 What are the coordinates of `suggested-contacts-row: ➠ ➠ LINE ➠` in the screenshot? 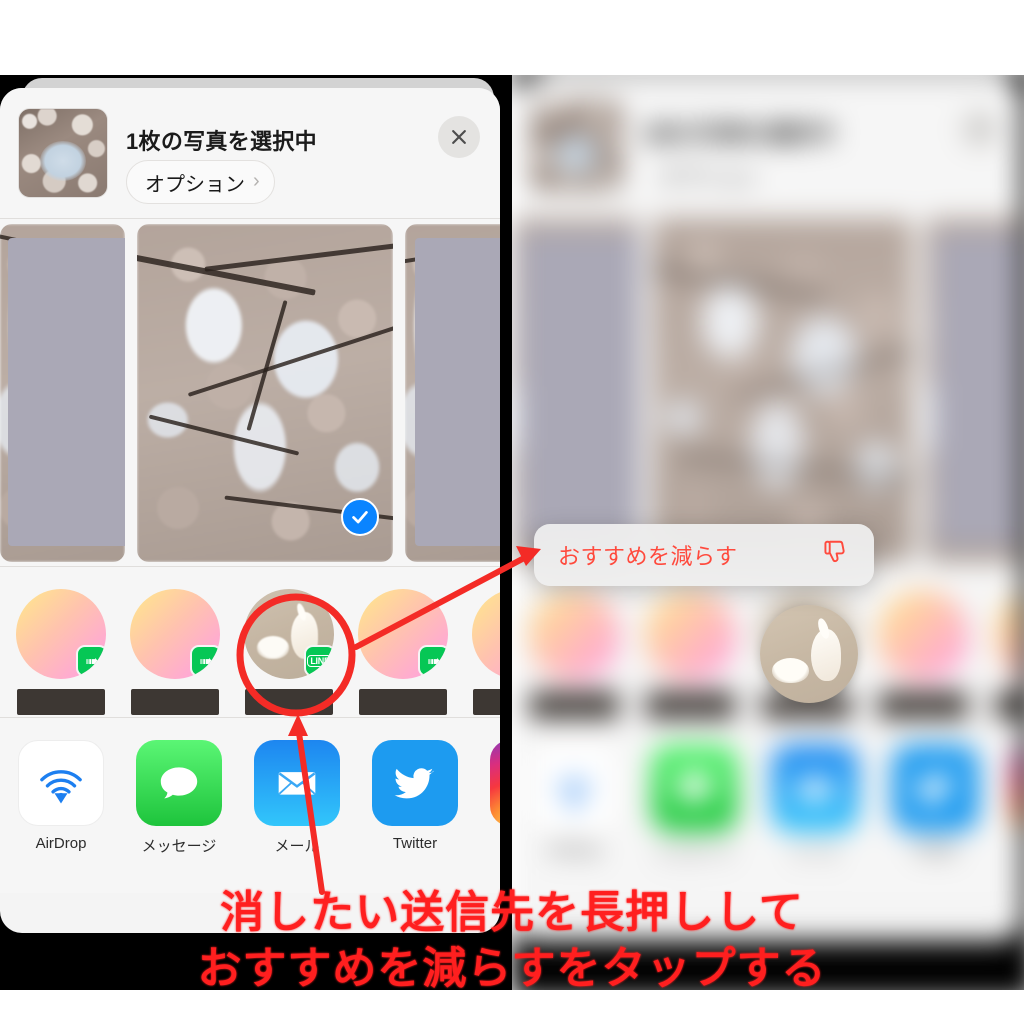 It's located at (250, 642).